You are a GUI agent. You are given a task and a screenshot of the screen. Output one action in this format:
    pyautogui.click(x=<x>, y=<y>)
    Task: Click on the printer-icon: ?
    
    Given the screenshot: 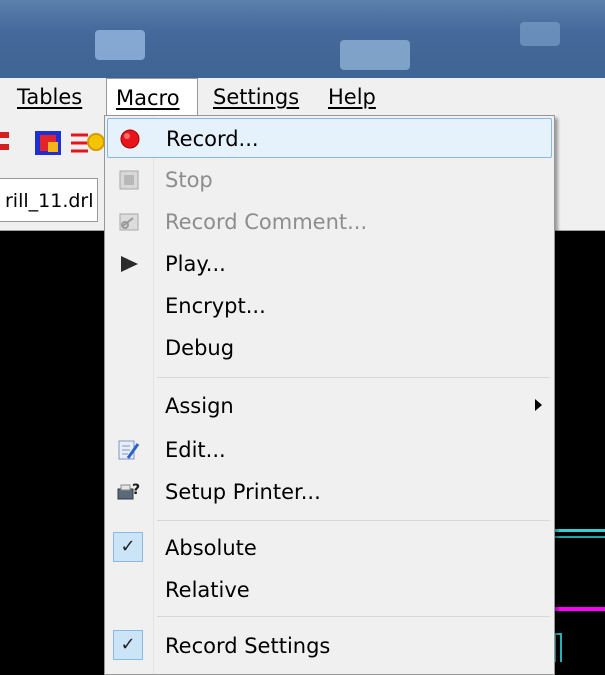 What is the action you would take?
    pyautogui.click(x=128, y=491)
    